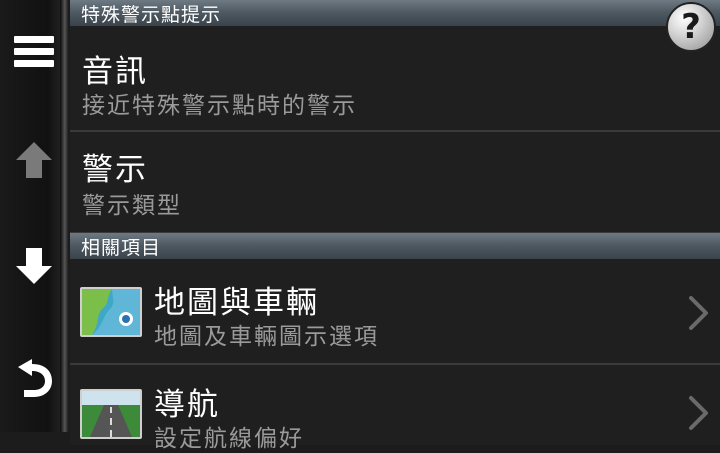  Describe the element at coordinates (115, 72) in the screenshot. I see `list-item-title: 音訊` at that location.